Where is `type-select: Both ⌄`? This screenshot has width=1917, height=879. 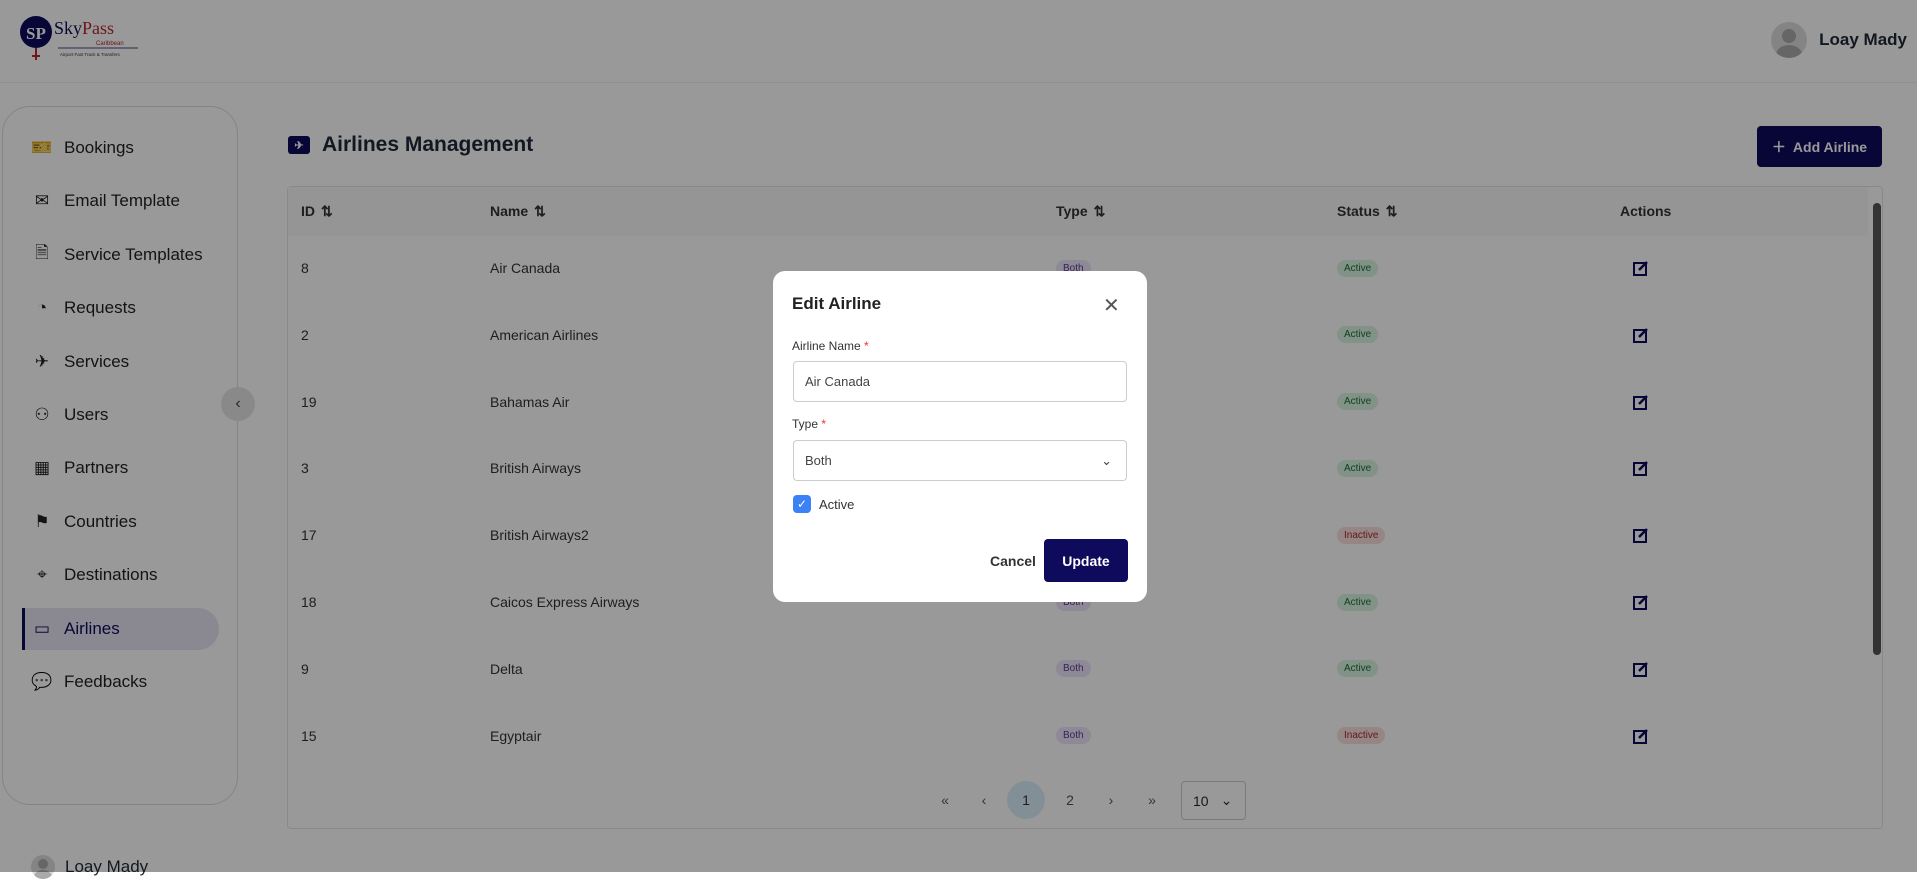
type-select: Both ⌄ is located at coordinates (960, 460).